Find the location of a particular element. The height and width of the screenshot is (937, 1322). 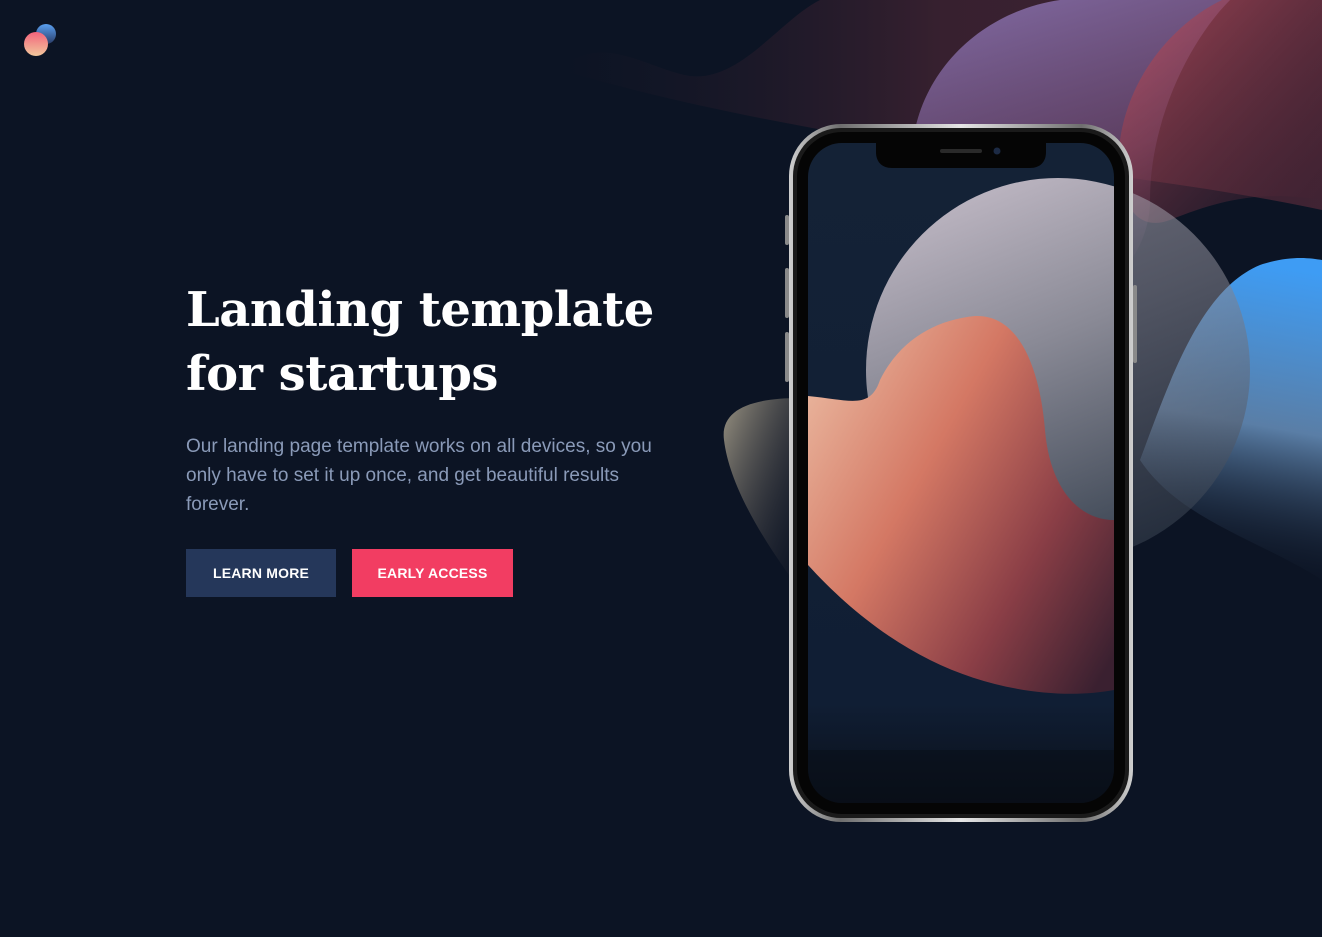

hero-title: Landing template for startups is located at coordinates (420, 342).